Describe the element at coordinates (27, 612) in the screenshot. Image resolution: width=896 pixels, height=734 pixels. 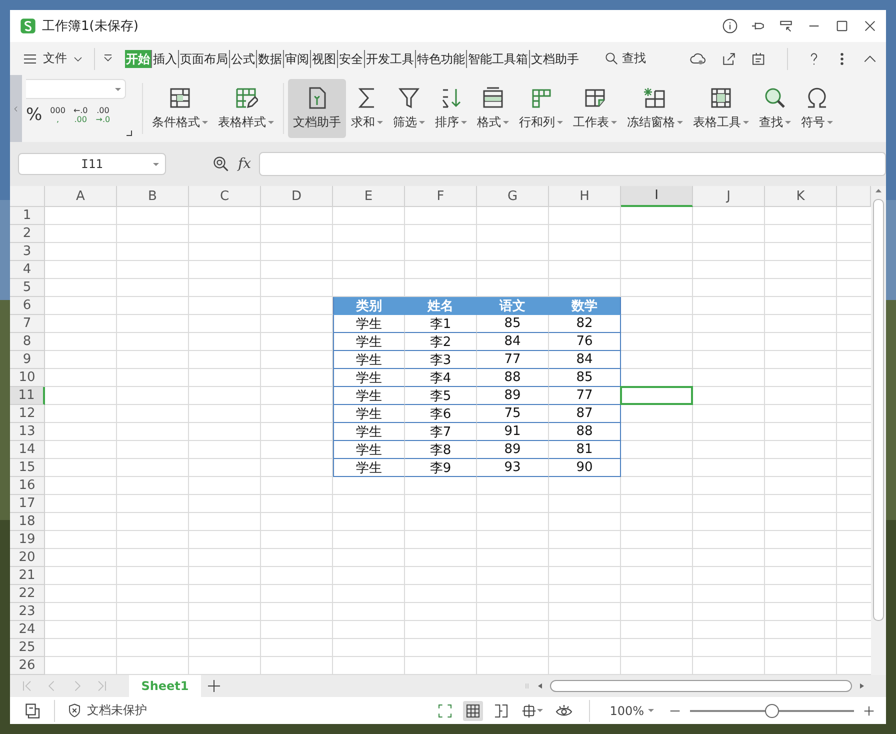
I see `row-header: 23` at that location.